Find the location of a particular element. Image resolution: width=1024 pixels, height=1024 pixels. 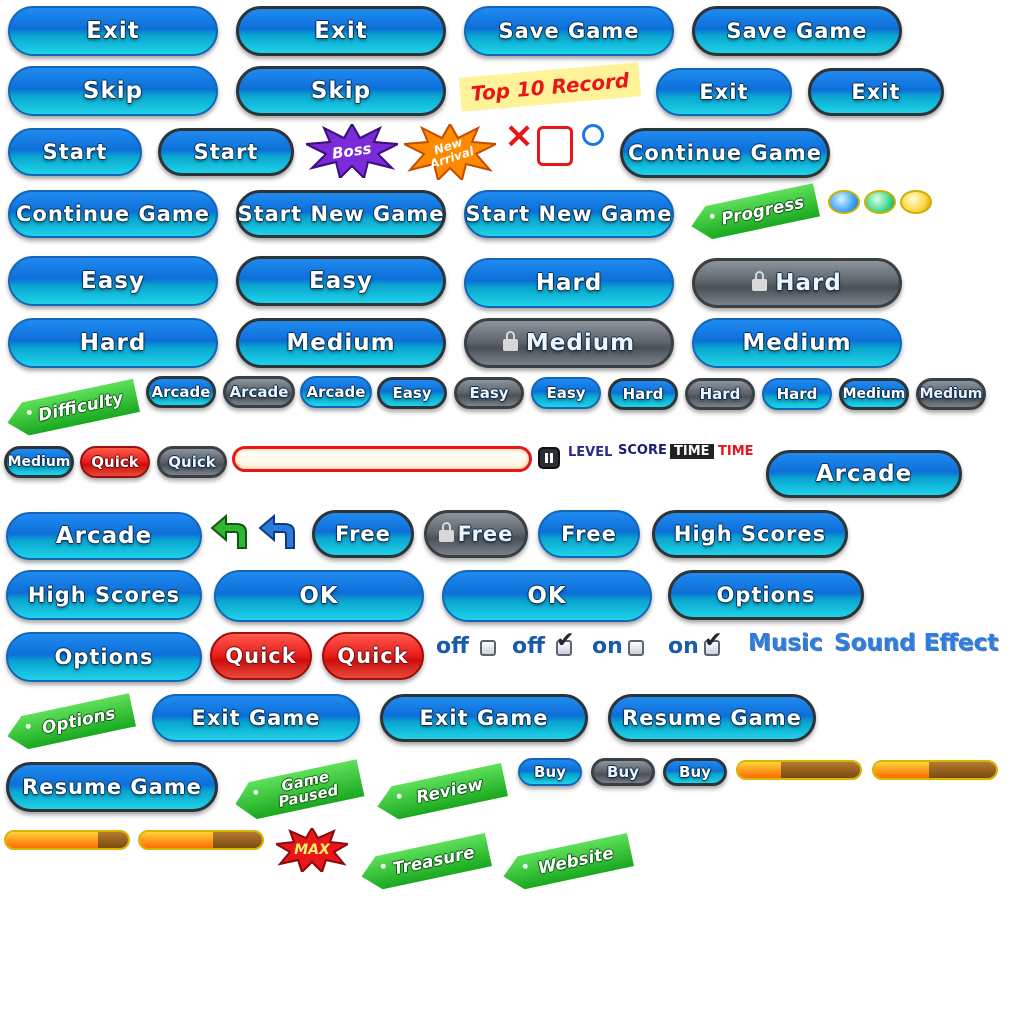

skip-button: Skip is located at coordinates (113, 91).